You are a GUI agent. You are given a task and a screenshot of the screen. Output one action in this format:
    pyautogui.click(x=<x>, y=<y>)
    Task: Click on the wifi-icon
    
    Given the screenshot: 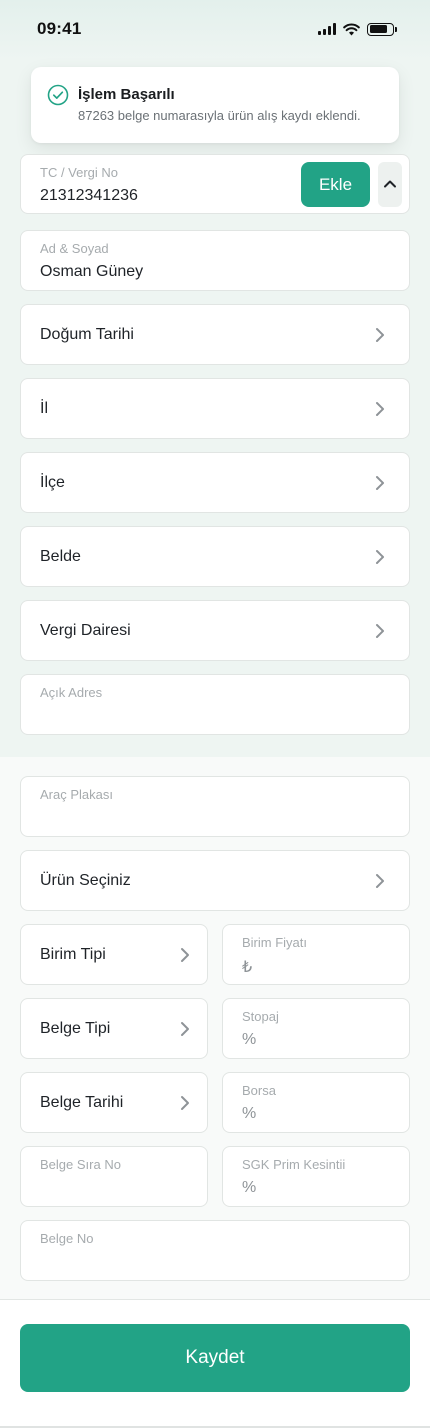 What is the action you would take?
    pyautogui.click(x=351, y=28)
    